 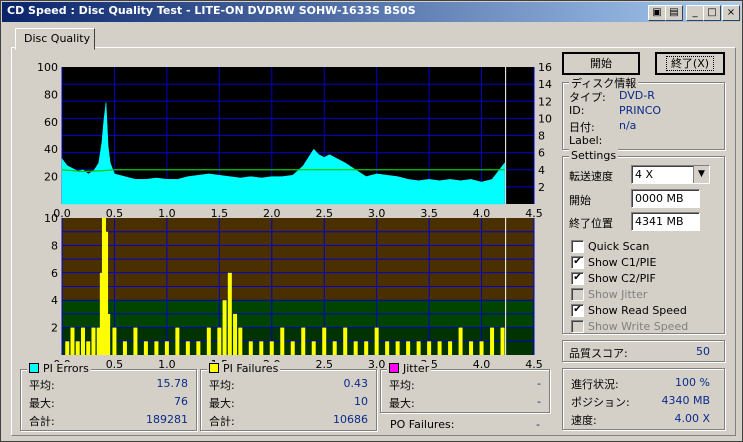 I want to click on y2-tick-label: 6, so click(x=541, y=153).